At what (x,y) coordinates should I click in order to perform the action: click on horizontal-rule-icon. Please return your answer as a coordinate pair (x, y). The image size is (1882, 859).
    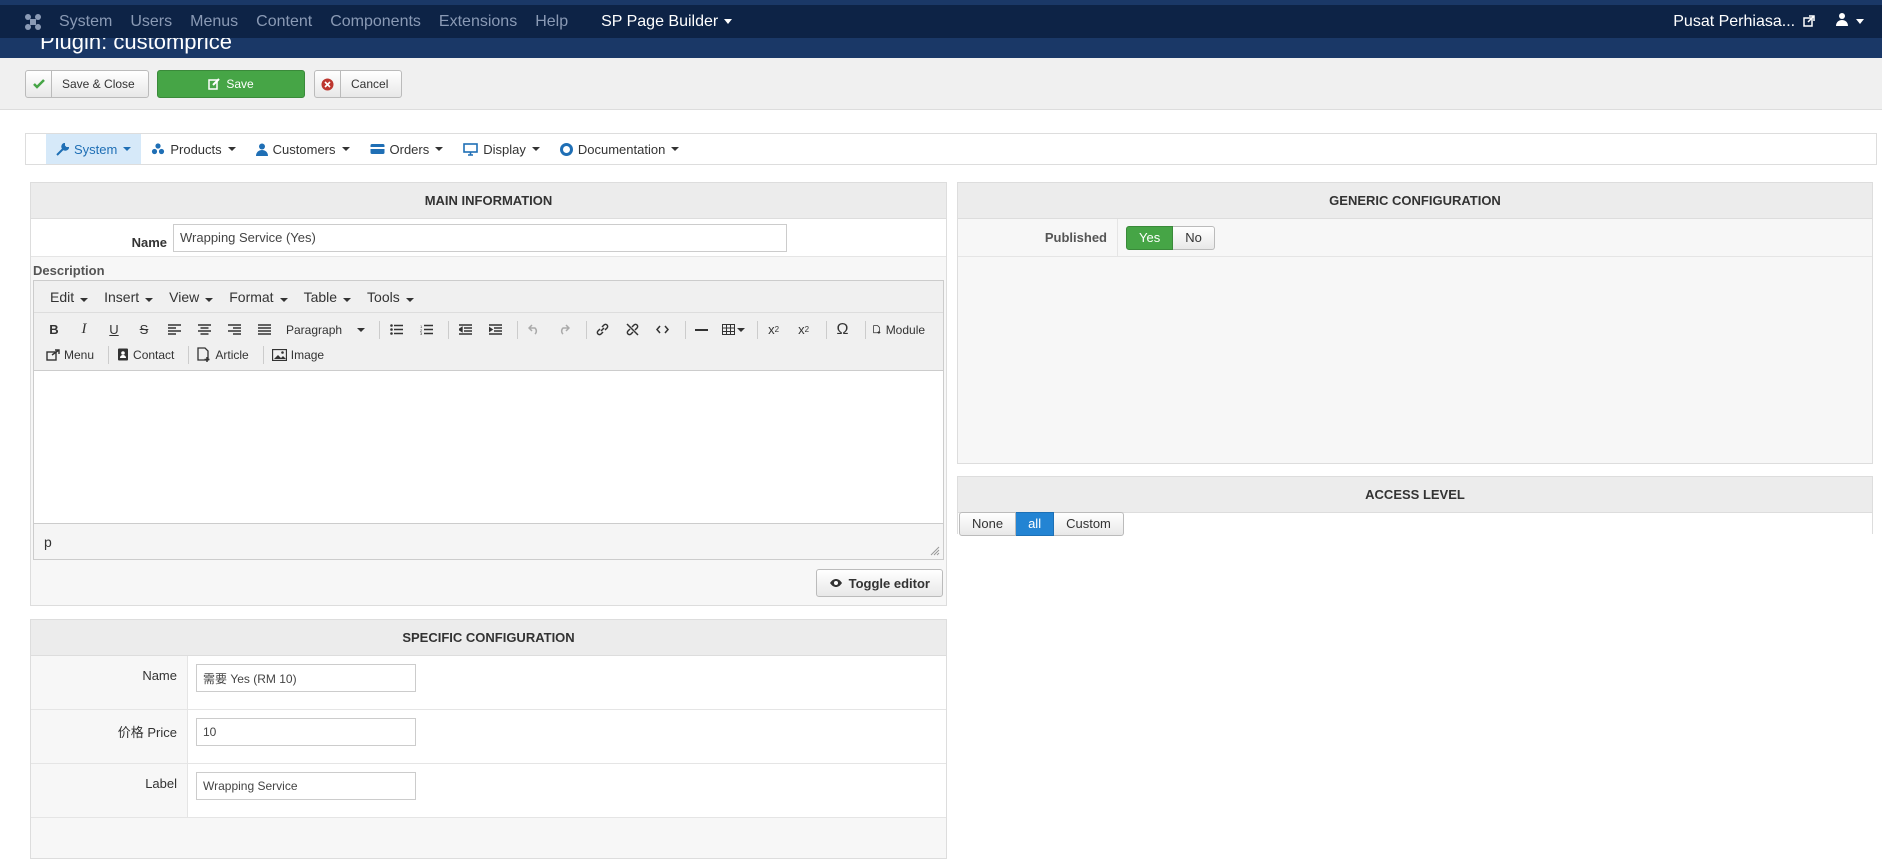
    Looking at the image, I should click on (702, 330).